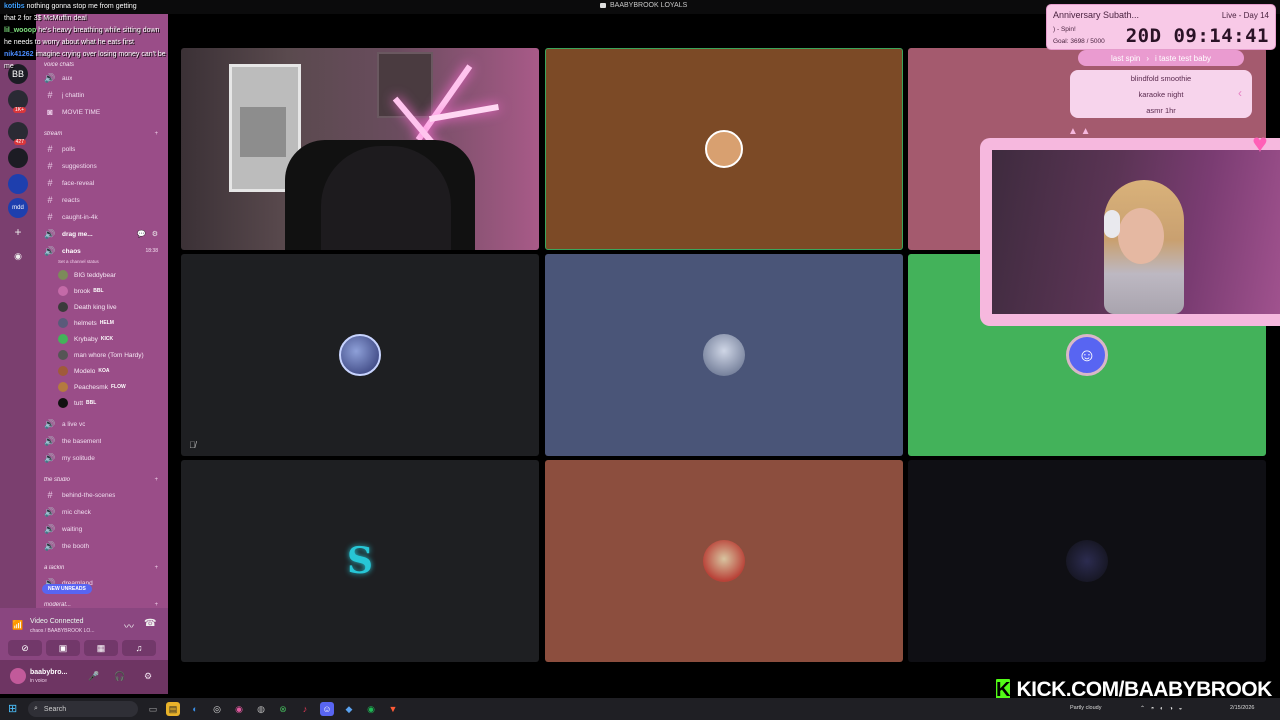 The height and width of the screenshot is (720, 1280). What do you see at coordinates (50, 200) in the screenshot?
I see `hash-icon: #` at bounding box center [50, 200].